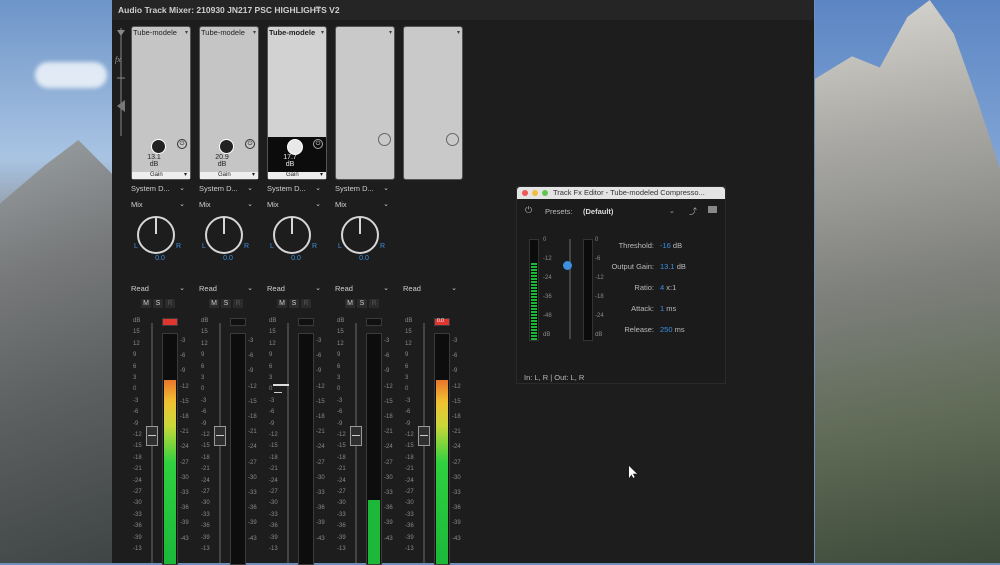 This screenshot has width=1000, height=565. Describe the element at coordinates (621, 212) in the screenshot. I see `fx-editor-header: ⏻ Presets: (Default) ⌄ ⤴` at that location.